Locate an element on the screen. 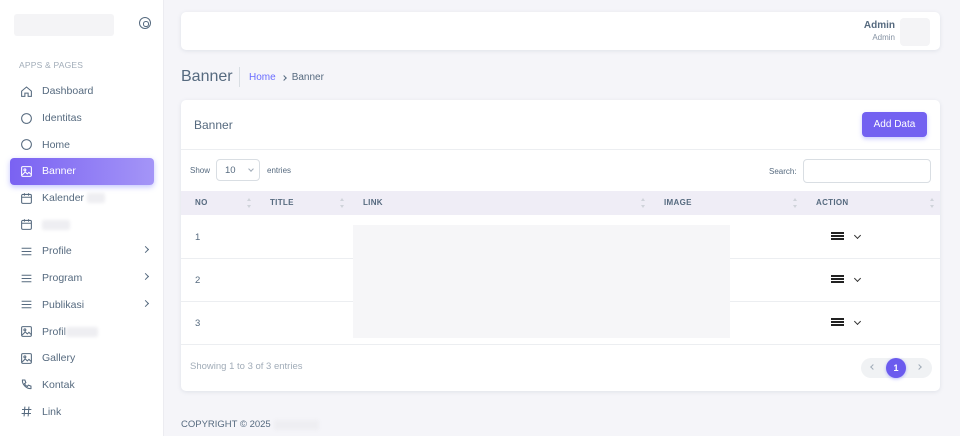 The height and width of the screenshot is (436, 960). user-role: Admin is located at coordinates (883, 37).